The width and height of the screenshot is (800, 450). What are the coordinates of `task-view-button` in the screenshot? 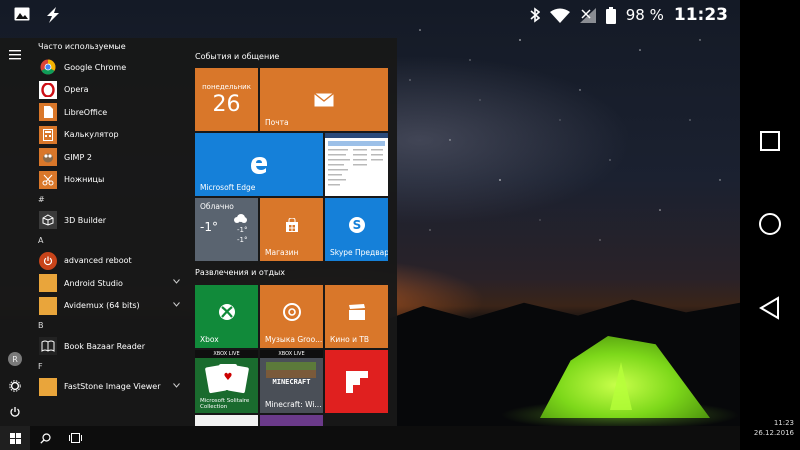 It's located at (75, 438).